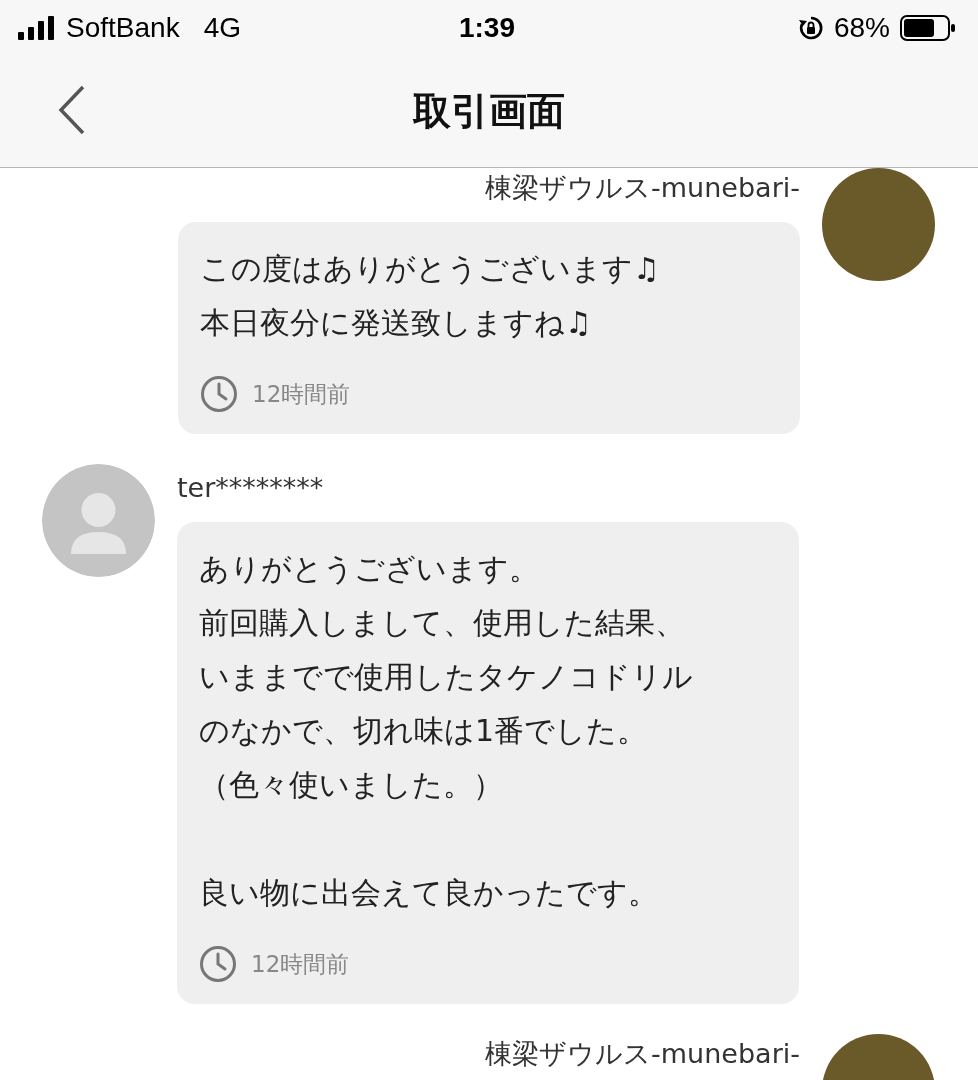 The image size is (978, 1080). What do you see at coordinates (489, 111) in the screenshot?
I see `screen-title: 取引画面` at bounding box center [489, 111].